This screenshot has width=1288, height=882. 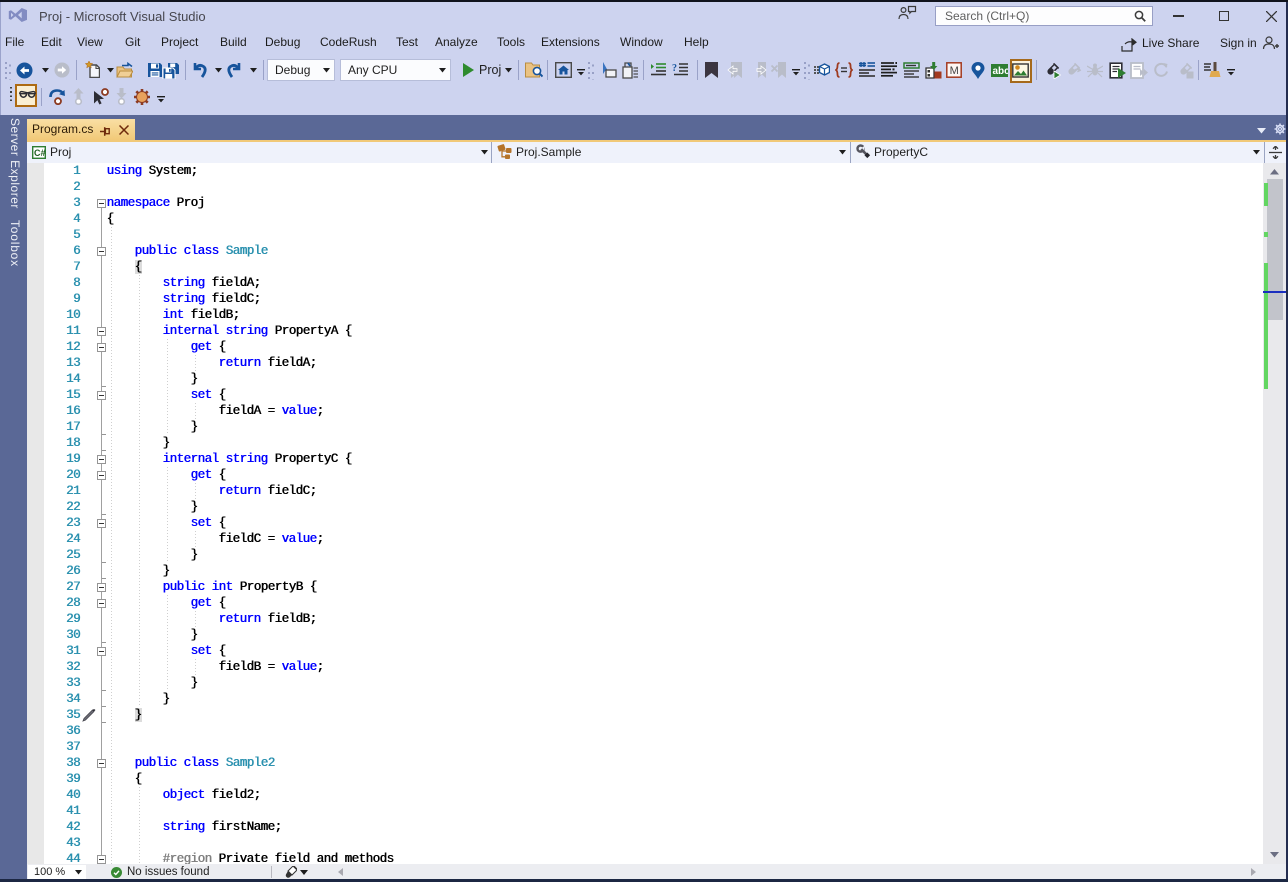 What do you see at coordinates (1001, 71) in the screenshot?
I see `svg-text: abc` at bounding box center [1001, 71].